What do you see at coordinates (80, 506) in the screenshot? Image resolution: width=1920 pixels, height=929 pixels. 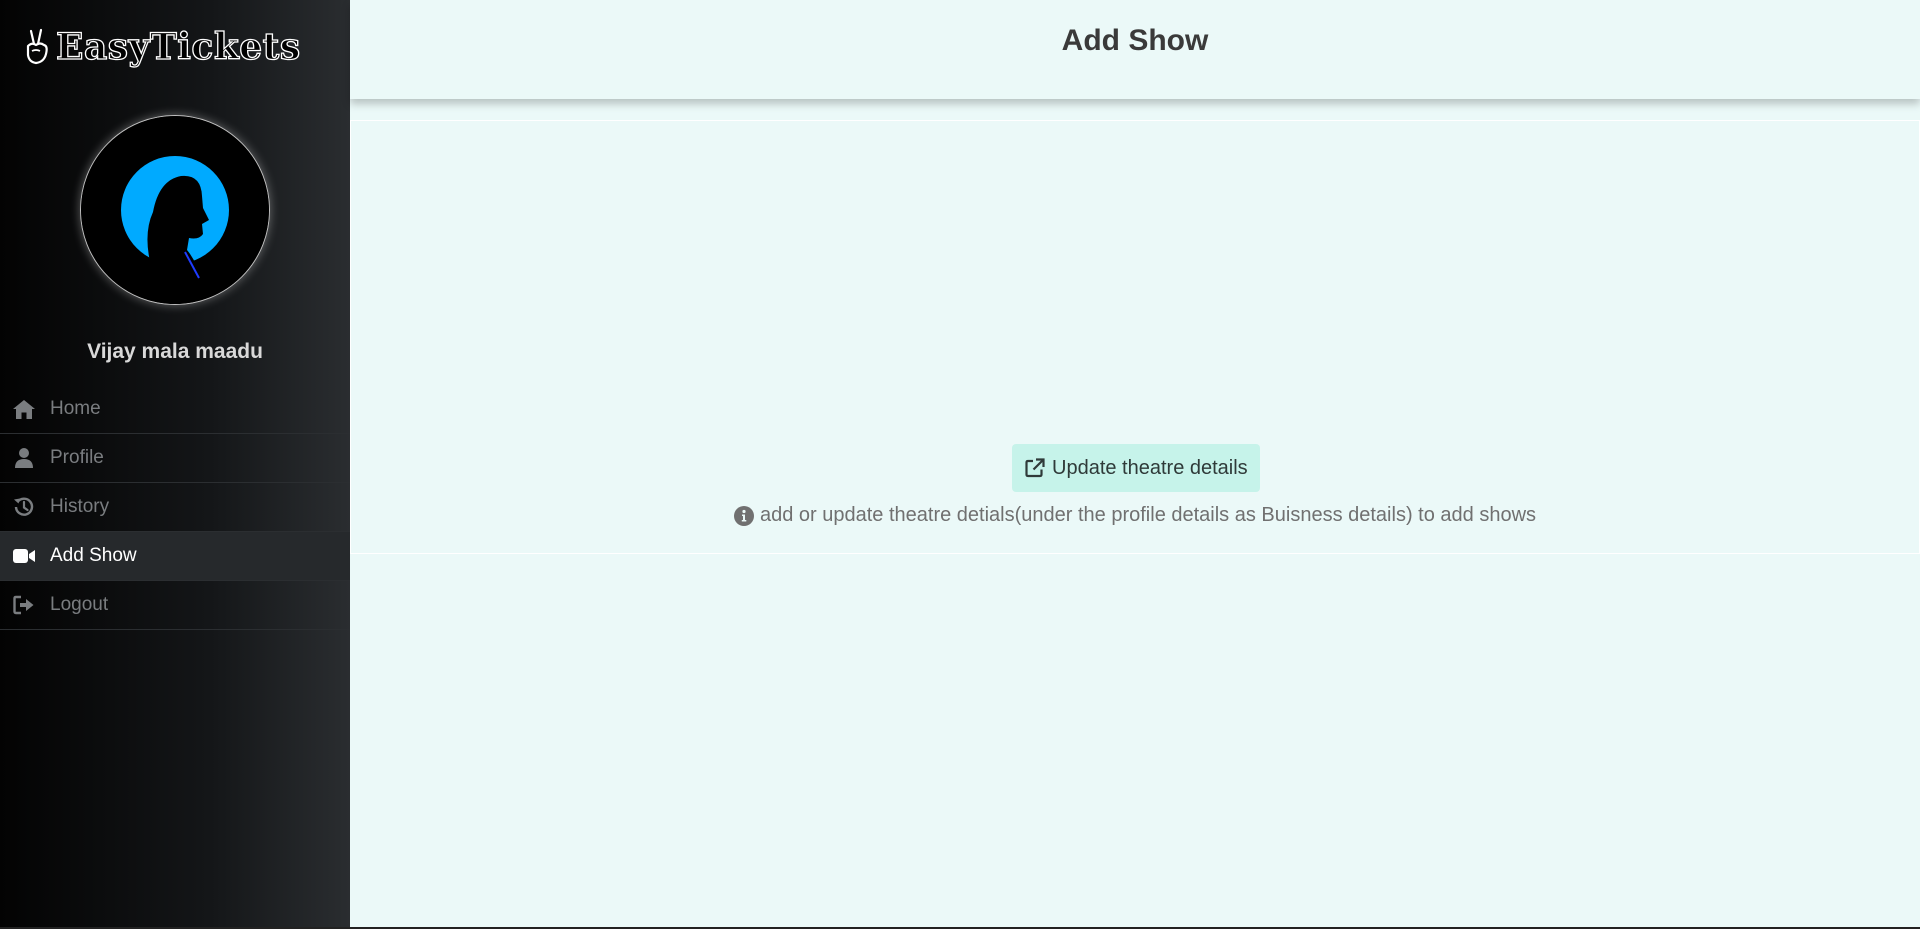 I see `sidebar-item-label: History` at bounding box center [80, 506].